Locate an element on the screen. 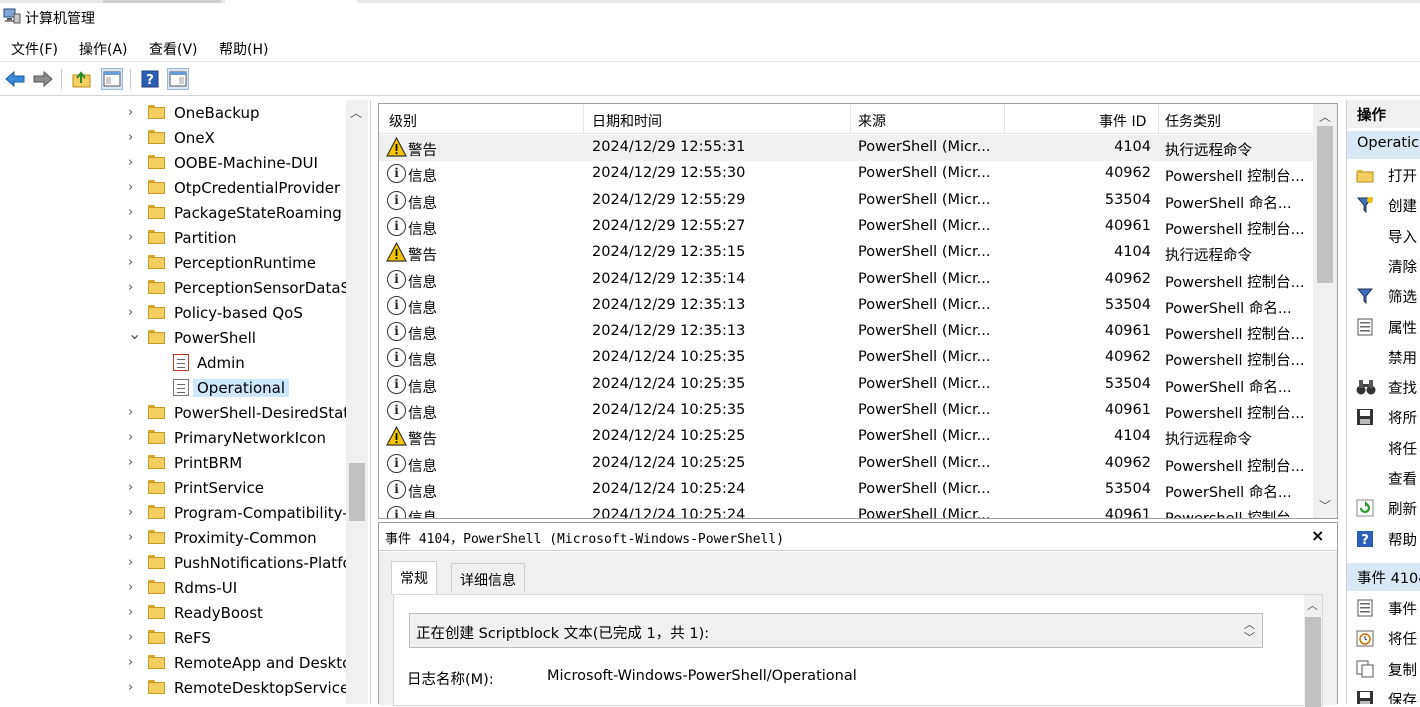 The height and width of the screenshot is (707, 1420). actions-section-log: Operatic is located at coordinates (1383, 145).